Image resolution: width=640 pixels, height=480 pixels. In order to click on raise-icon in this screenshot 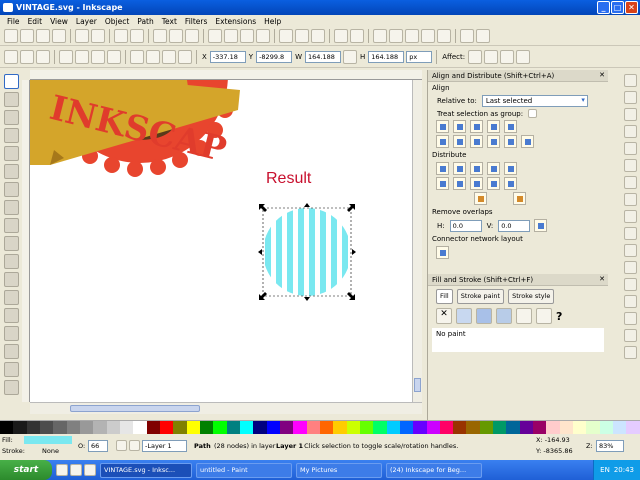, I will do `click(153, 56)`.